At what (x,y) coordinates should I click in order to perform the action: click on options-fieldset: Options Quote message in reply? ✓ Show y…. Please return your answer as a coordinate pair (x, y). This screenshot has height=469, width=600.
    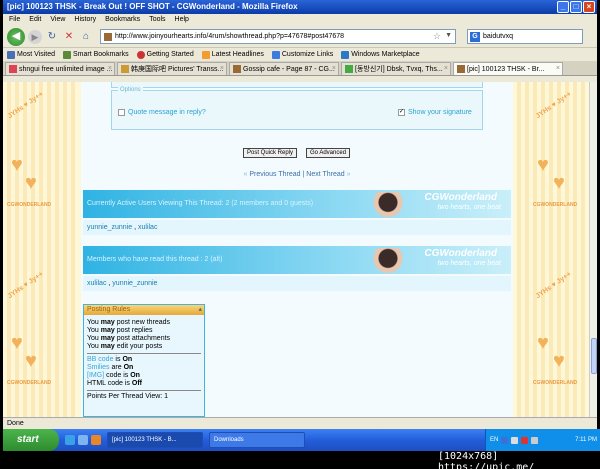
    Looking at the image, I should click on (297, 108).